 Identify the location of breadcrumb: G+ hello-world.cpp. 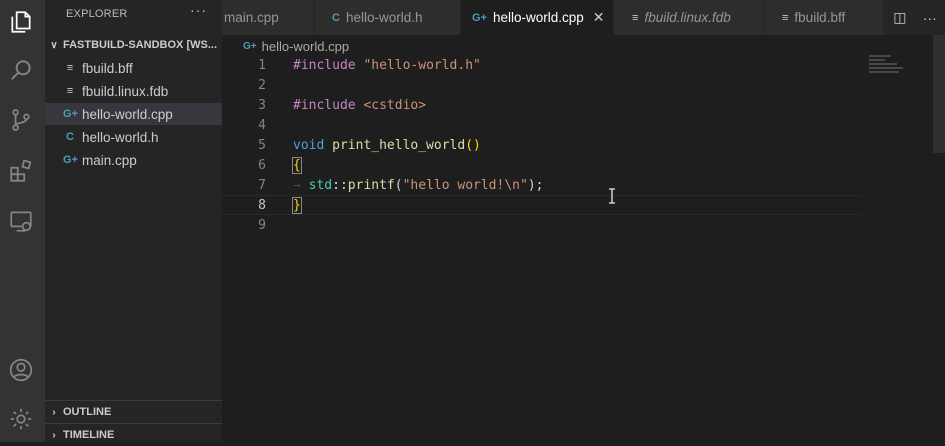
(296, 46).